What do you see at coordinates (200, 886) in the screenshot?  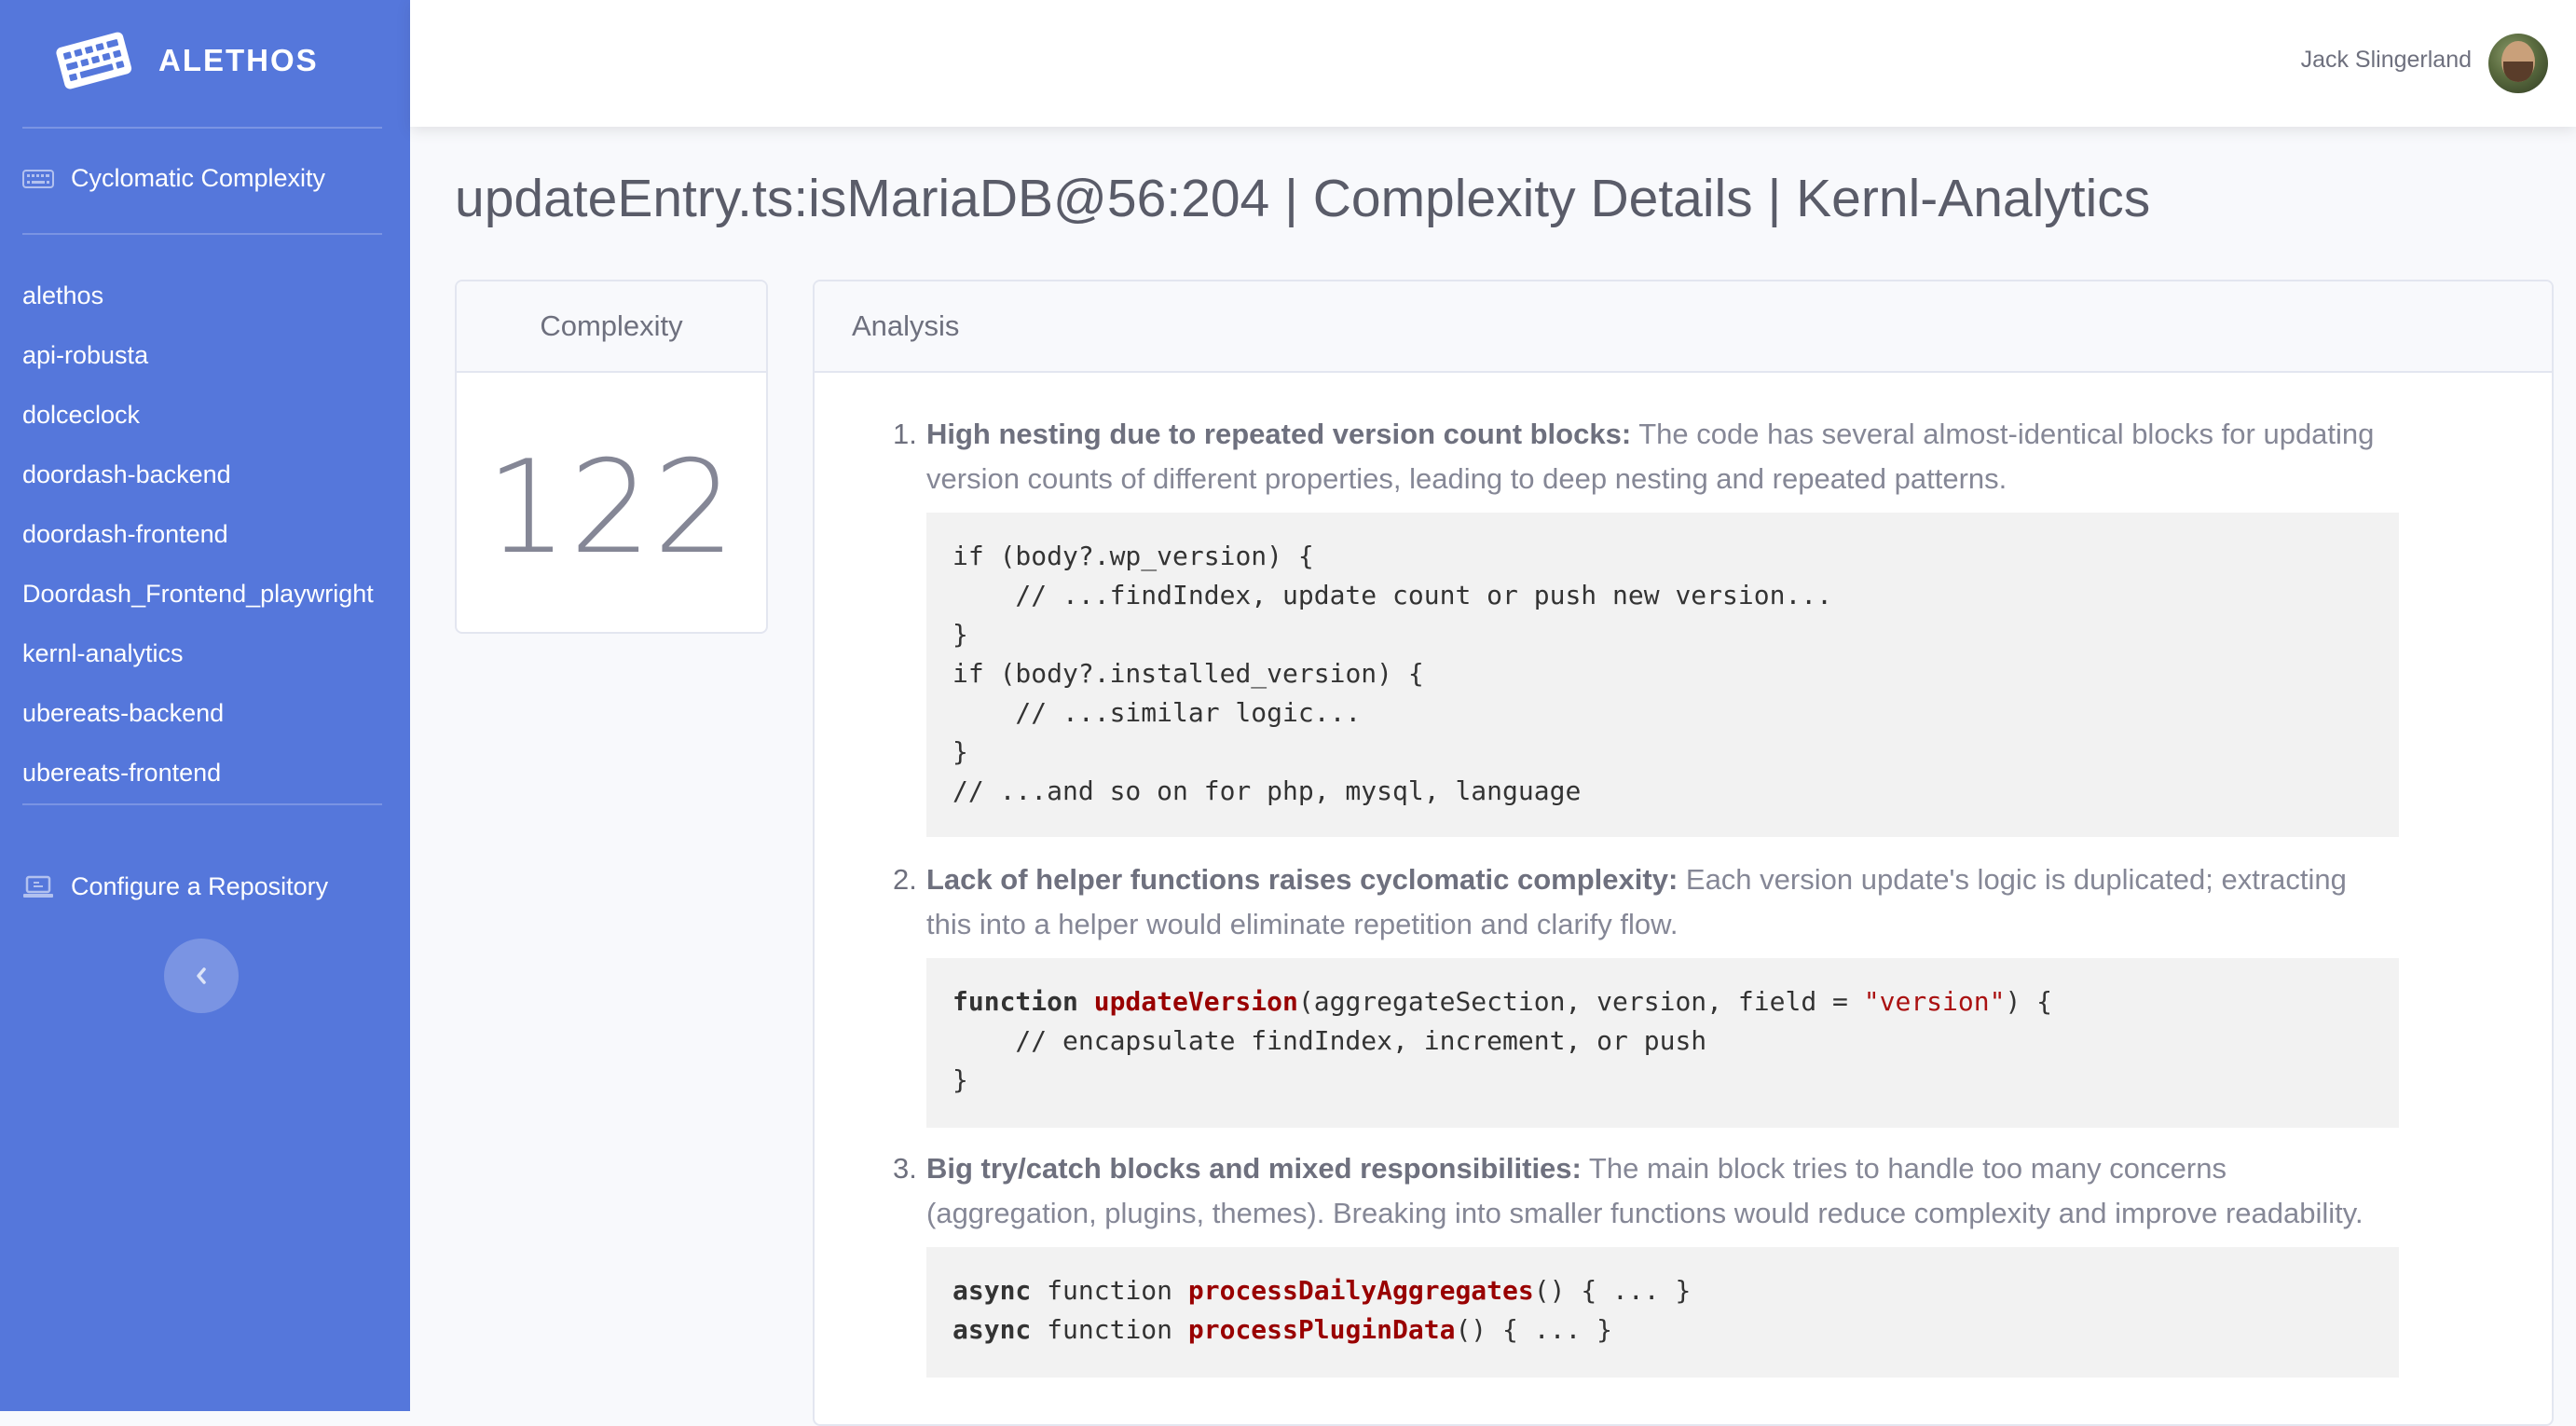 I see `nav-configure-repository-label: Configure a Repository` at bounding box center [200, 886].